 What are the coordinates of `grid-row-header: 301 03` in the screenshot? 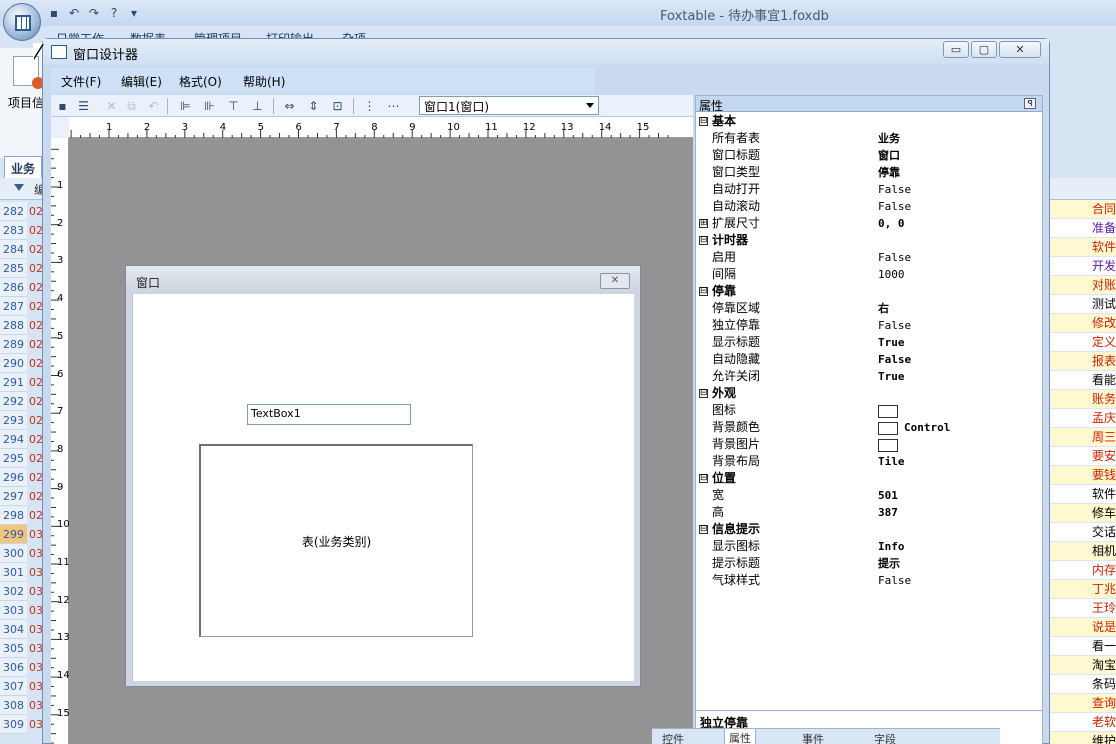 It's located at (24, 572).